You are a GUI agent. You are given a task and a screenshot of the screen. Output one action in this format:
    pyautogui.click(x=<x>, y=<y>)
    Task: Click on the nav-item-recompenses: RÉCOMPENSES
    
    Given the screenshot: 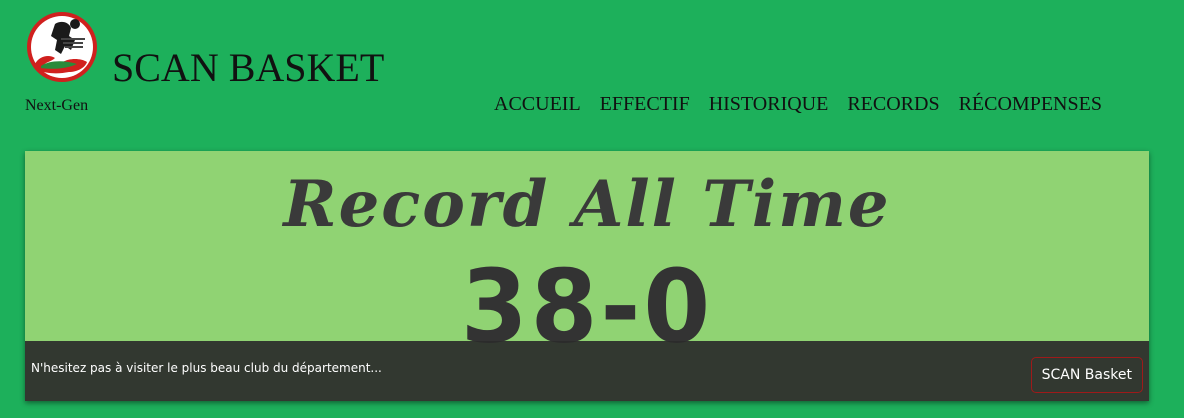 What is the action you would take?
    pyautogui.click(x=1030, y=104)
    